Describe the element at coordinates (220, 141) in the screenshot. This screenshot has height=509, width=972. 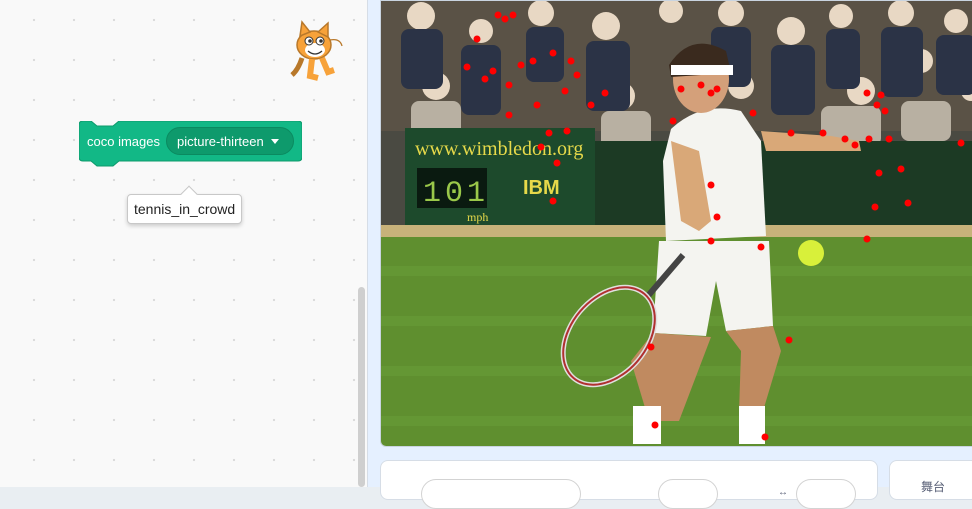
I see `dropdown-value: picture-thirteen` at that location.